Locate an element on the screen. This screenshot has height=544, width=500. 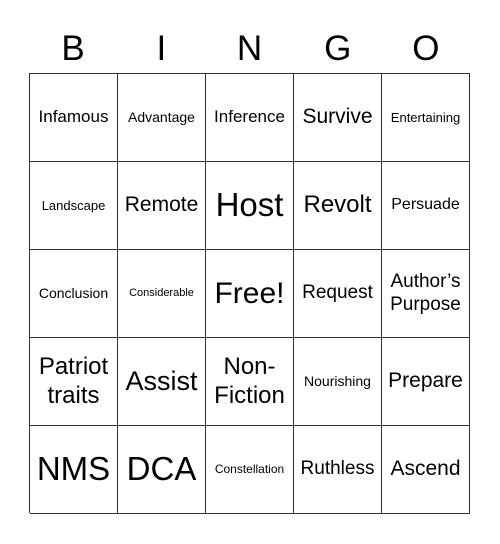
header-letter-n: N is located at coordinates (249, 48).